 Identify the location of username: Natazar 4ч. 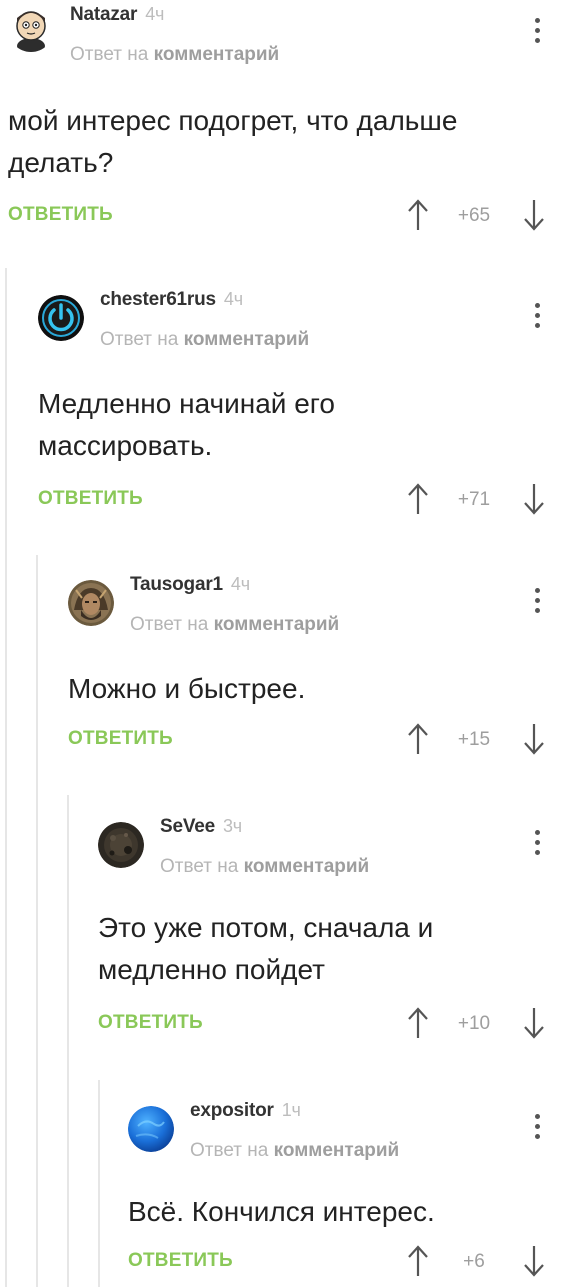
(117, 15).